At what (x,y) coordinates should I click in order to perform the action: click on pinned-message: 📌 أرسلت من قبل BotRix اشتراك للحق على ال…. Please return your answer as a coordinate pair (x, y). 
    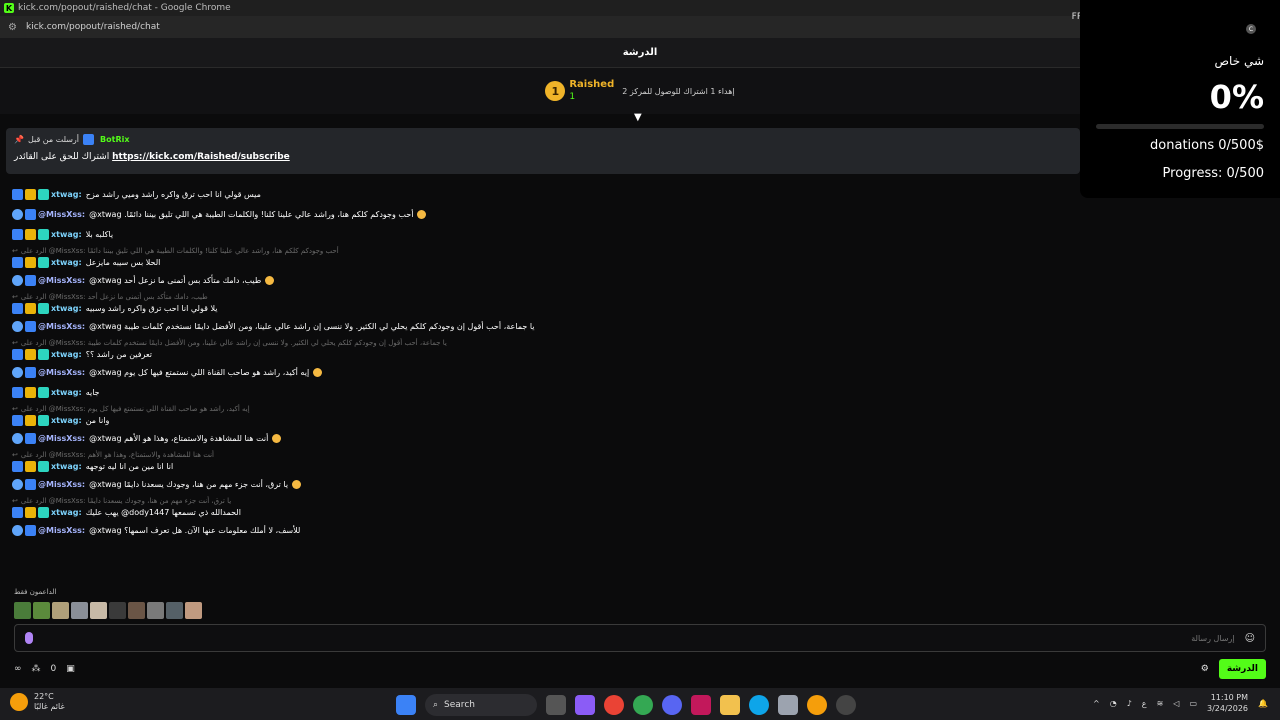
    Looking at the image, I should click on (543, 151).